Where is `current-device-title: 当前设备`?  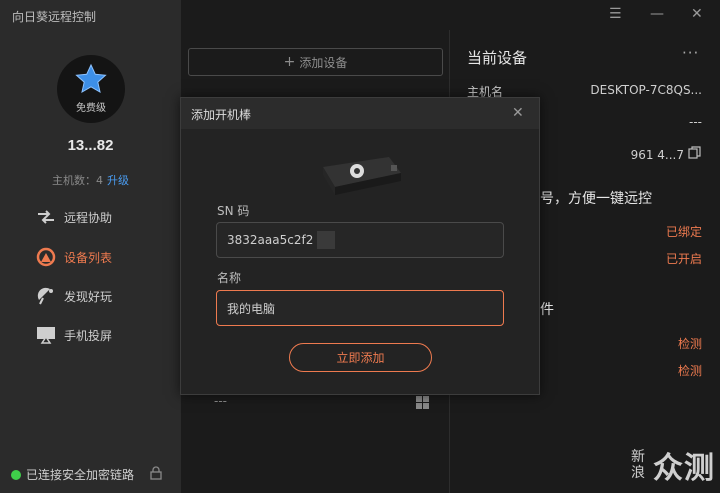
current-device-title: 当前设备 is located at coordinates (497, 58).